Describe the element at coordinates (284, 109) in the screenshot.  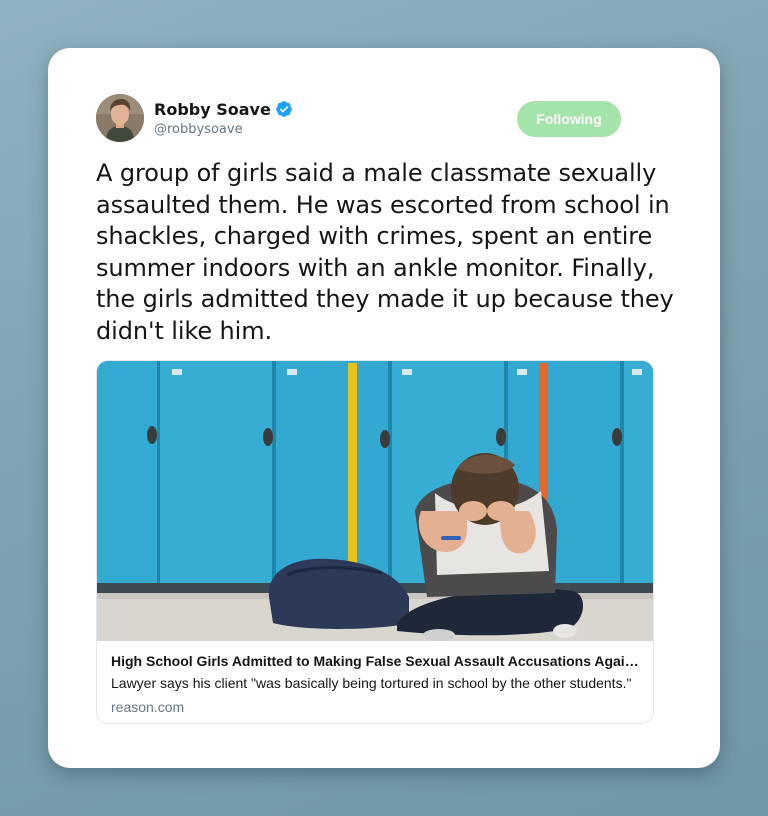
I see `verified-badge-icon` at that location.